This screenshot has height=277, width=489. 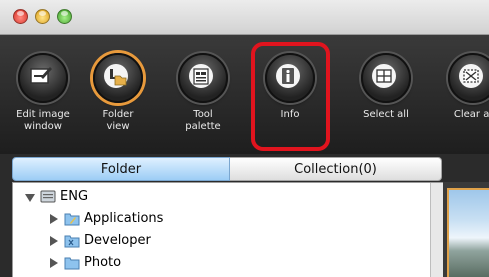 What do you see at coordinates (103, 262) in the screenshot?
I see `tree-item-label: Photo` at bounding box center [103, 262].